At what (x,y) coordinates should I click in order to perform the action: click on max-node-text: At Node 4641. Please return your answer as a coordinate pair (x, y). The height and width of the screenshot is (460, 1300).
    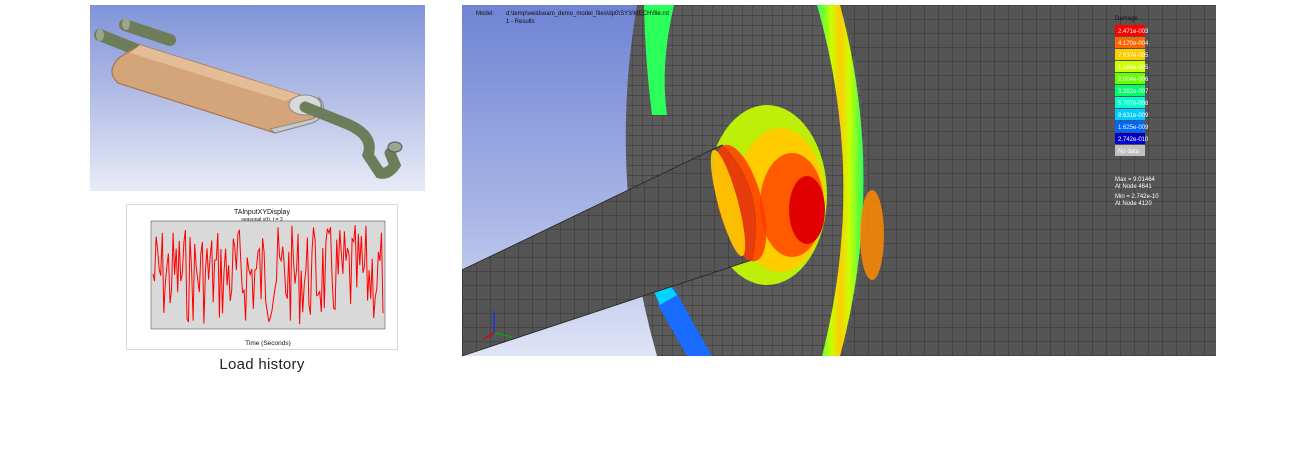
    Looking at the image, I should click on (1133, 187).